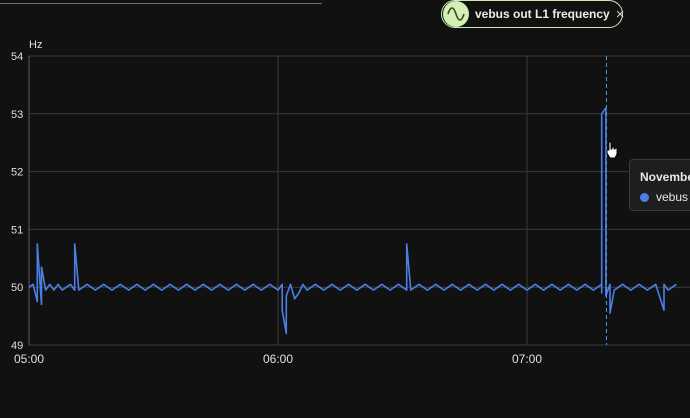 The image size is (690, 418). I want to click on y-tick-label: 53, so click(17, 115).